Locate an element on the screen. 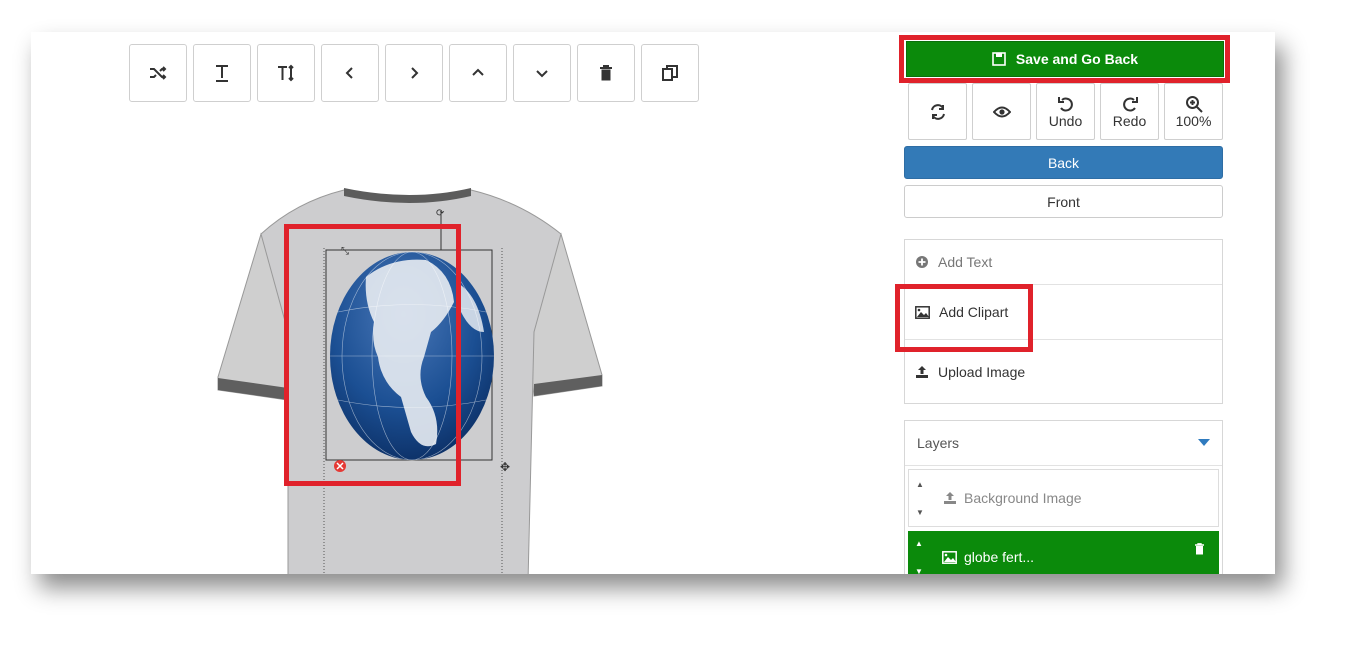 The image size is (1347, 650). back-view-button: Back is located at coordinates (1063, 162).